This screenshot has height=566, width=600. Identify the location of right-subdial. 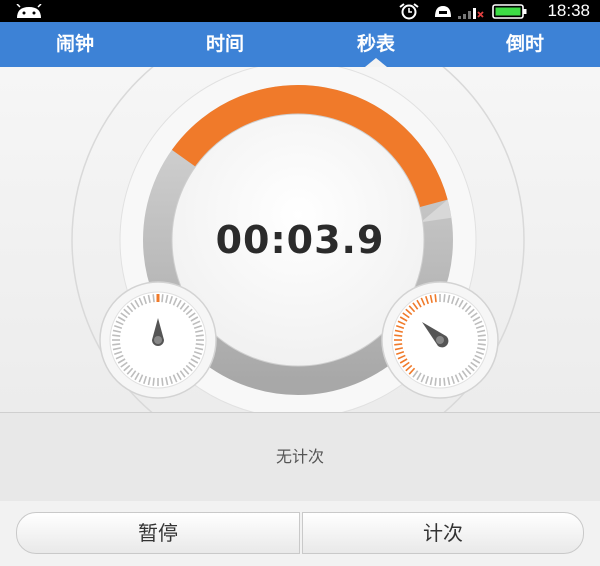
(440, 340).